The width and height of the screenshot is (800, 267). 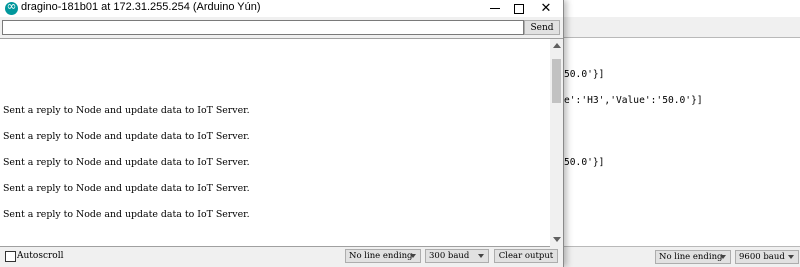 I want to click on close-button: ✕, so click(x=546, y=8).